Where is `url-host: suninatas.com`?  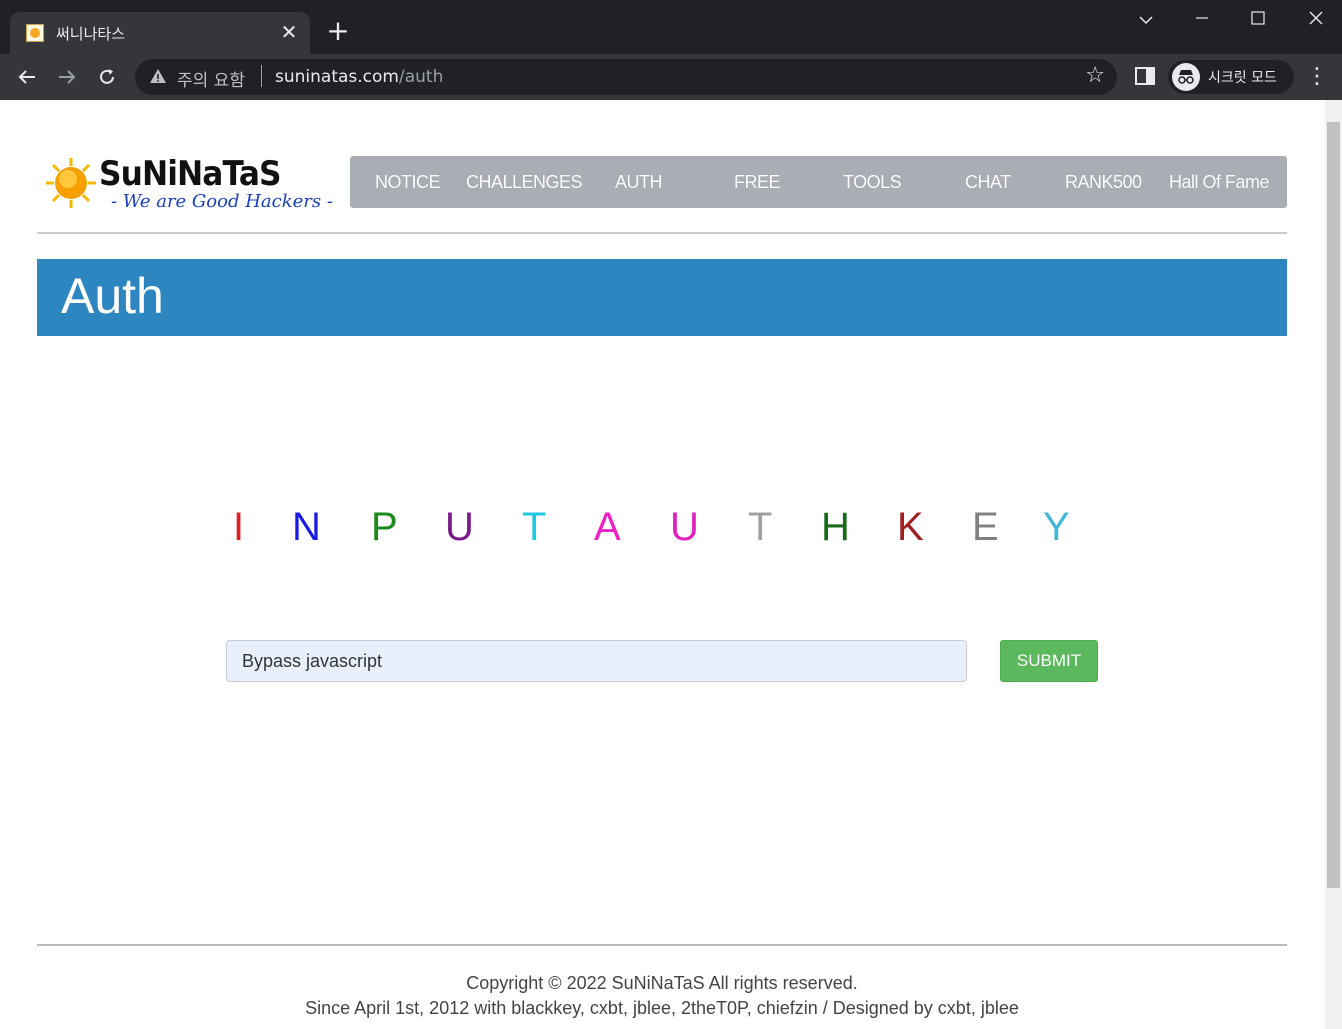 url-host: suninatas.com is located at coordinates (337, 77).